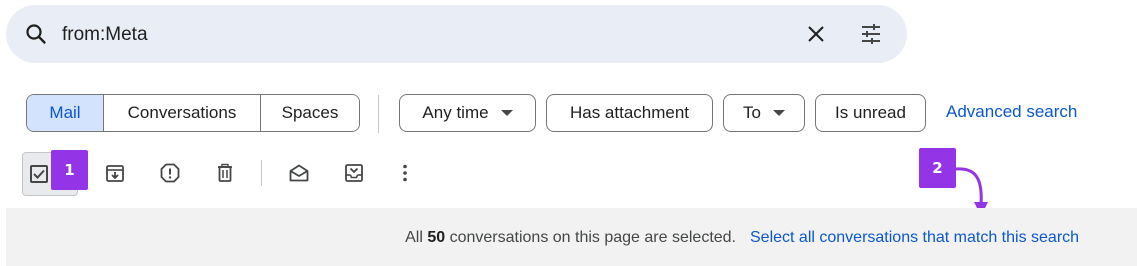  Describe the element at coordinates (436, 237) in the screenshot. I see `selected-count: 50` at that location.